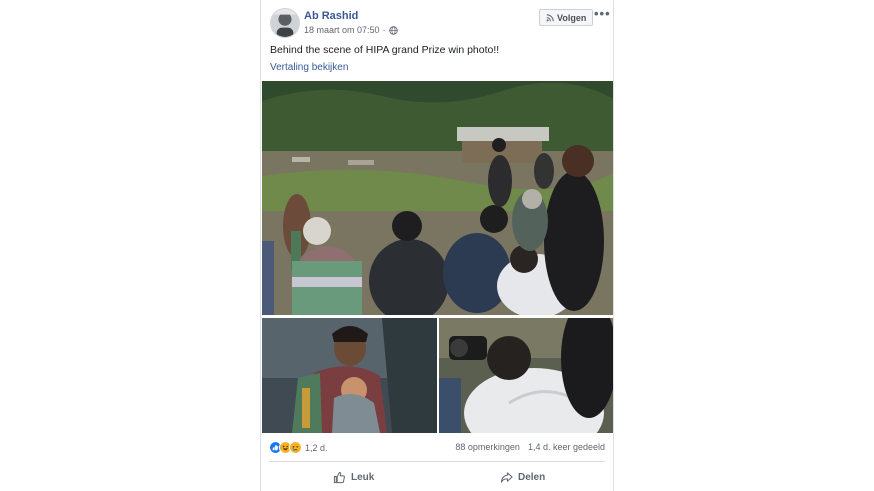  I want to click on share-arrow-icon, so click(506, 477).